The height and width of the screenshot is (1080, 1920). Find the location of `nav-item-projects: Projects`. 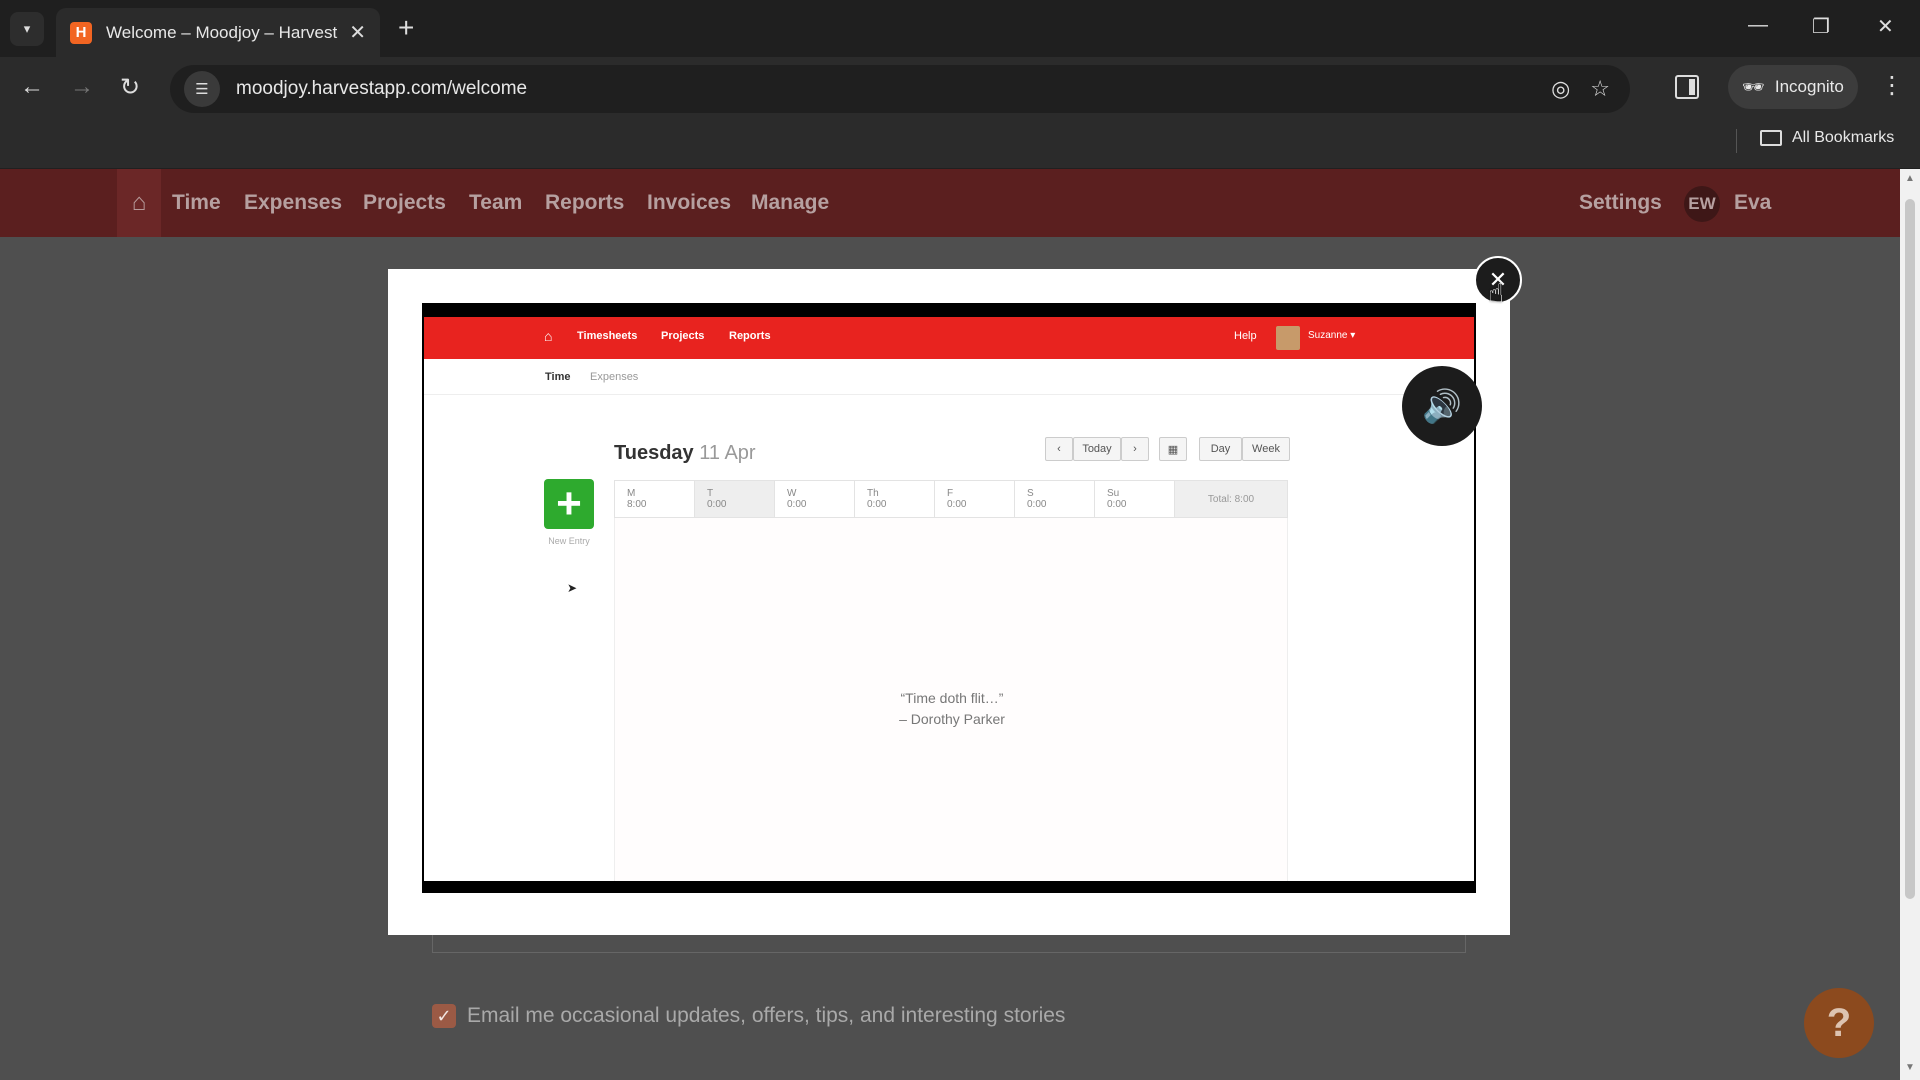

nav-item-projects: Projects is located at coordinates (404, 203).